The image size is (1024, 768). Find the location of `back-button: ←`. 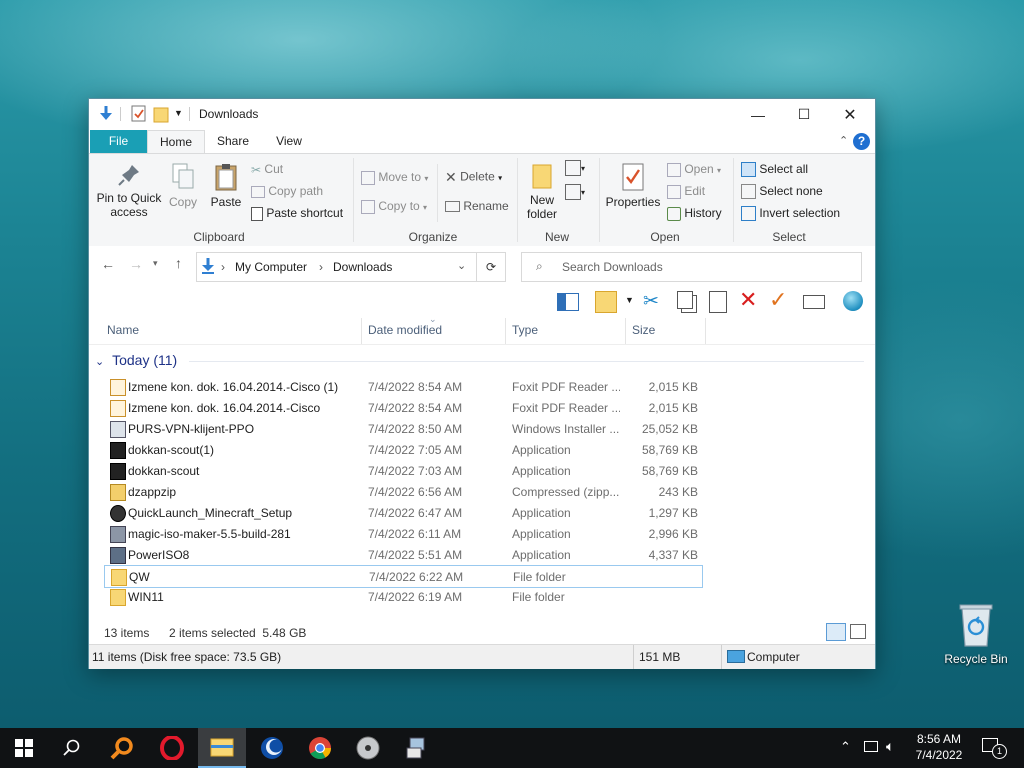

back-button: ← is located at coordinates (108, 264).